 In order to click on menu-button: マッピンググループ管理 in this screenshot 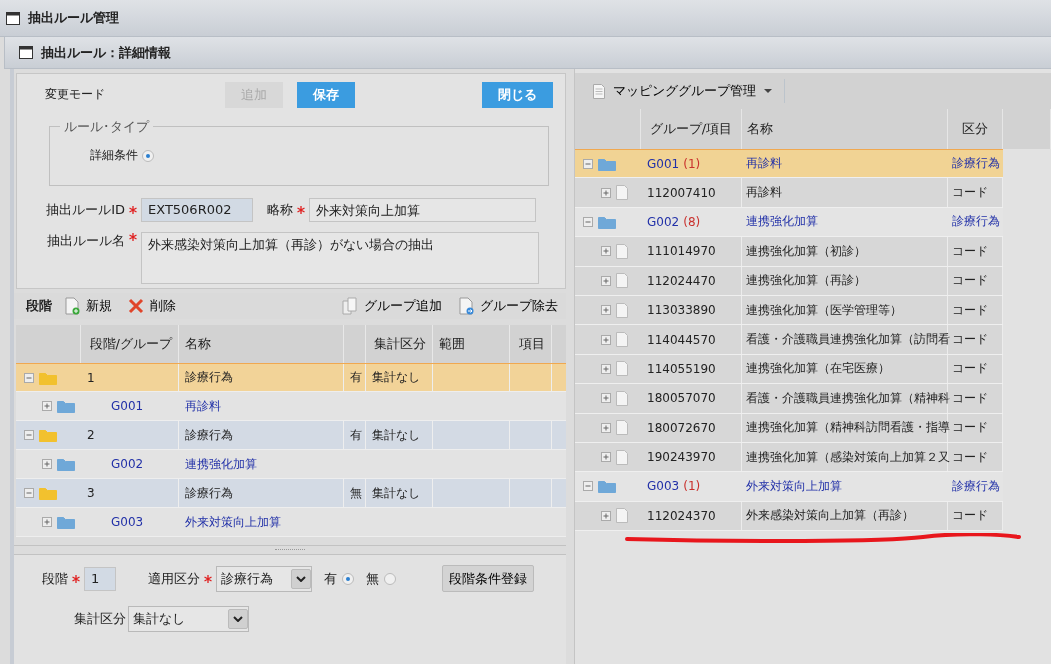, I will do `click(686, 91)`.